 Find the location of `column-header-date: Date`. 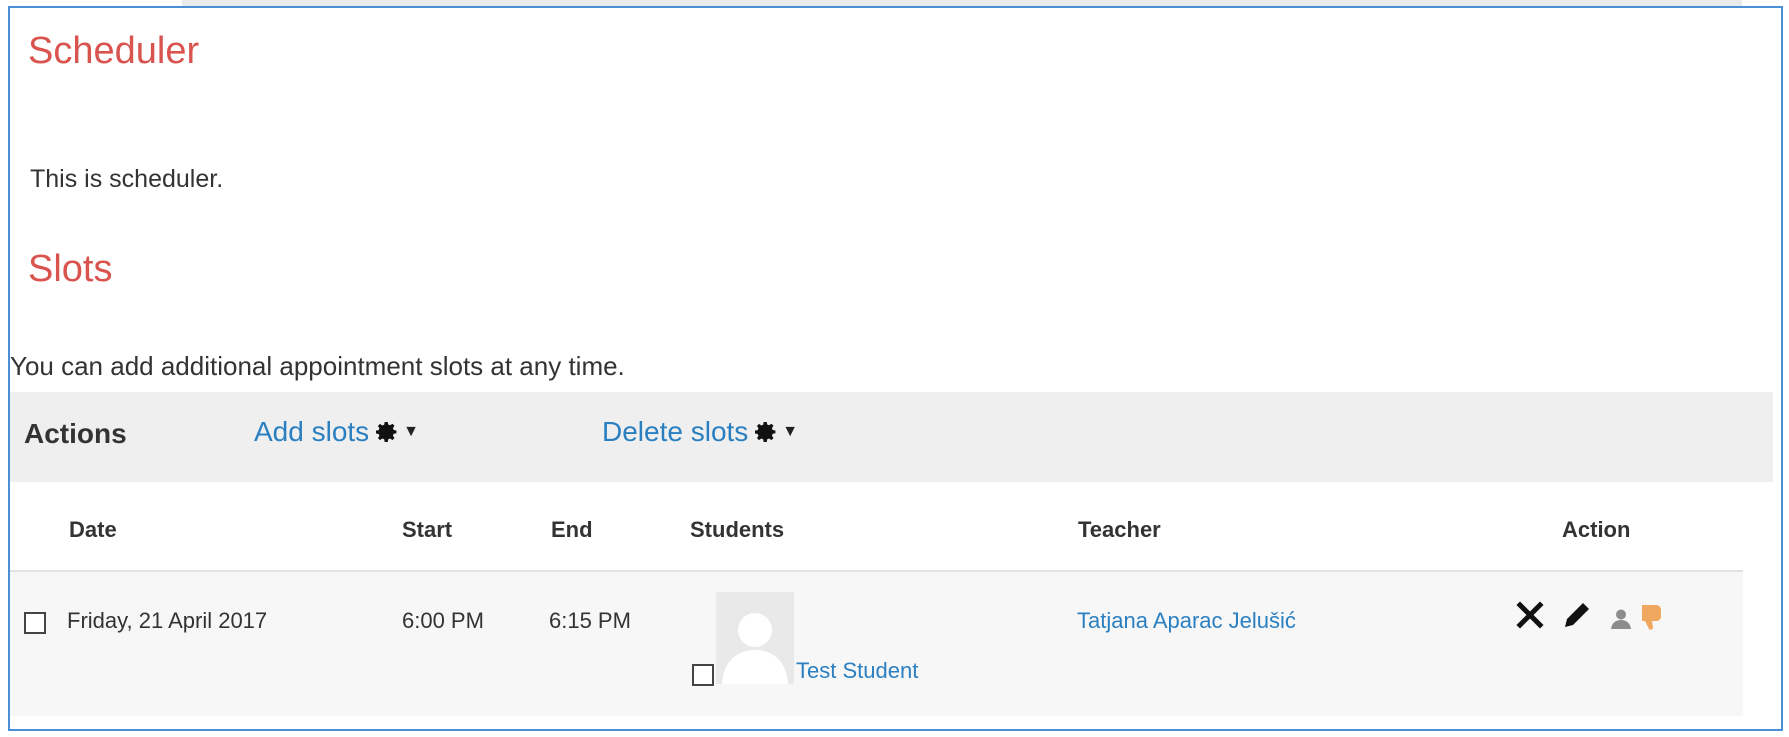

column-header-date: Date is located at coordinates (93, 530).